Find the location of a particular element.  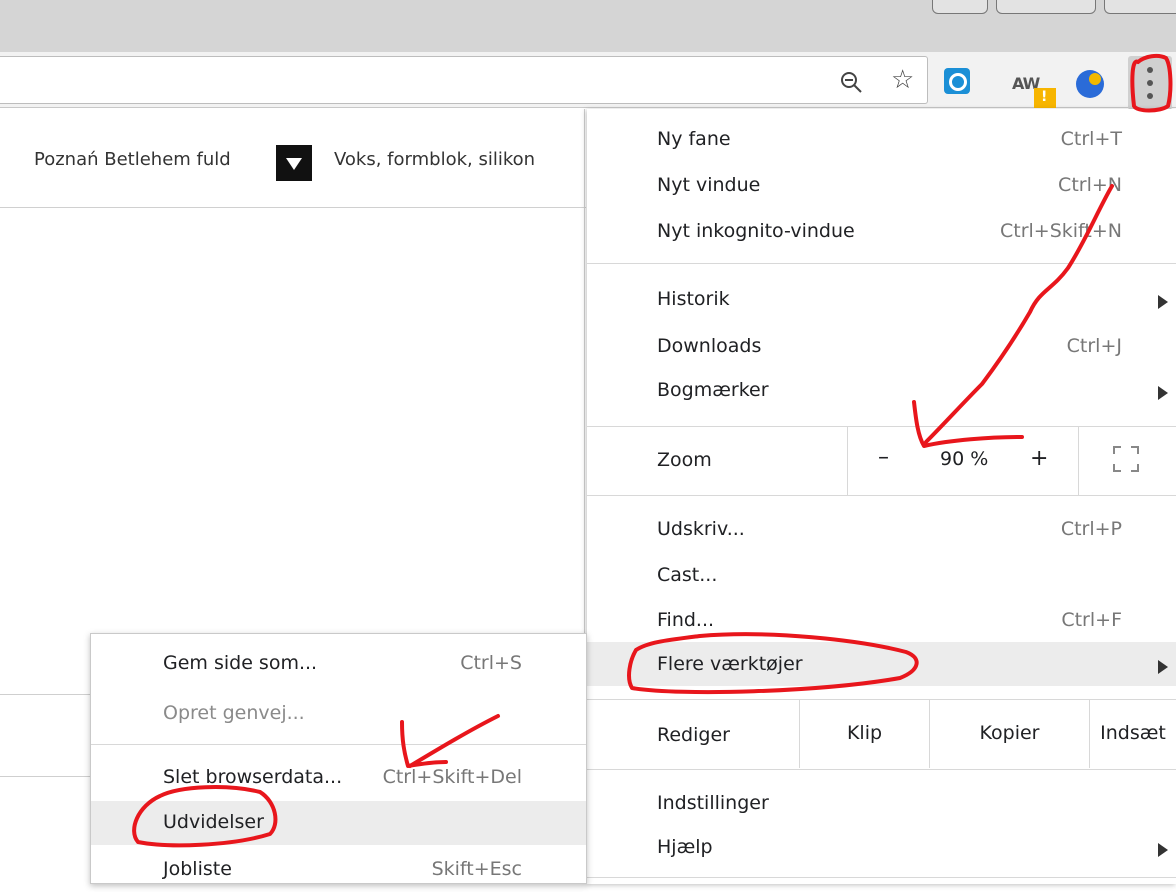

edit-row: Rediger Klip Kopier Indsæt is located at coordinates (881, 734).